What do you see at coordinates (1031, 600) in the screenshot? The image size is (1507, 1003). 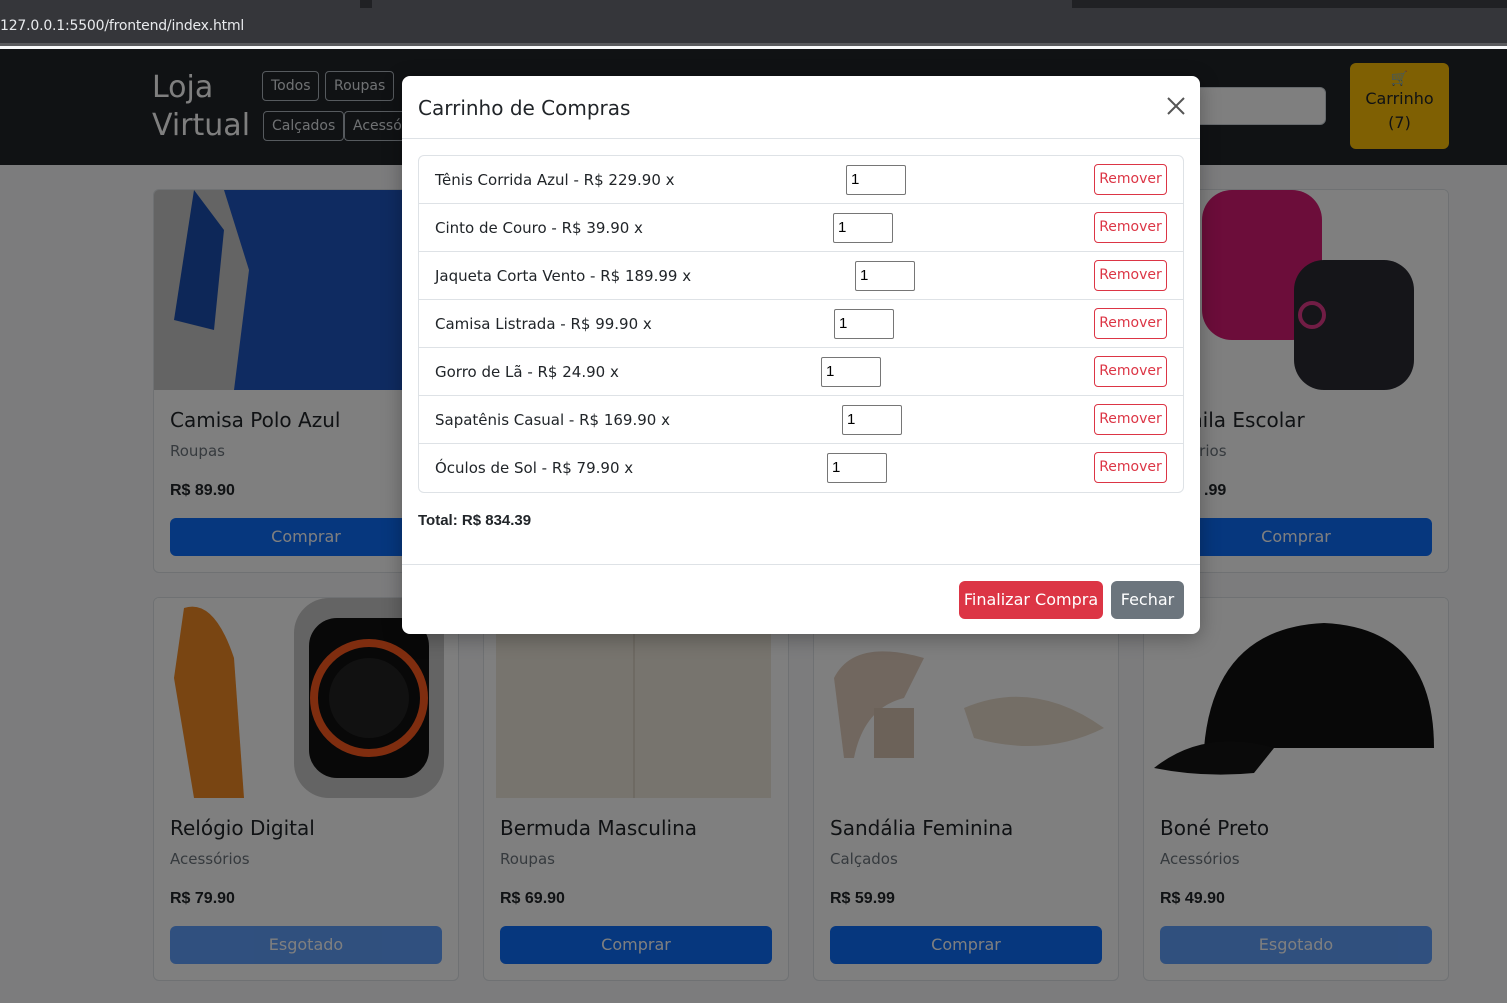 I see `checkout-button: Finalizar Compra` at bounding box center [1031, 600].